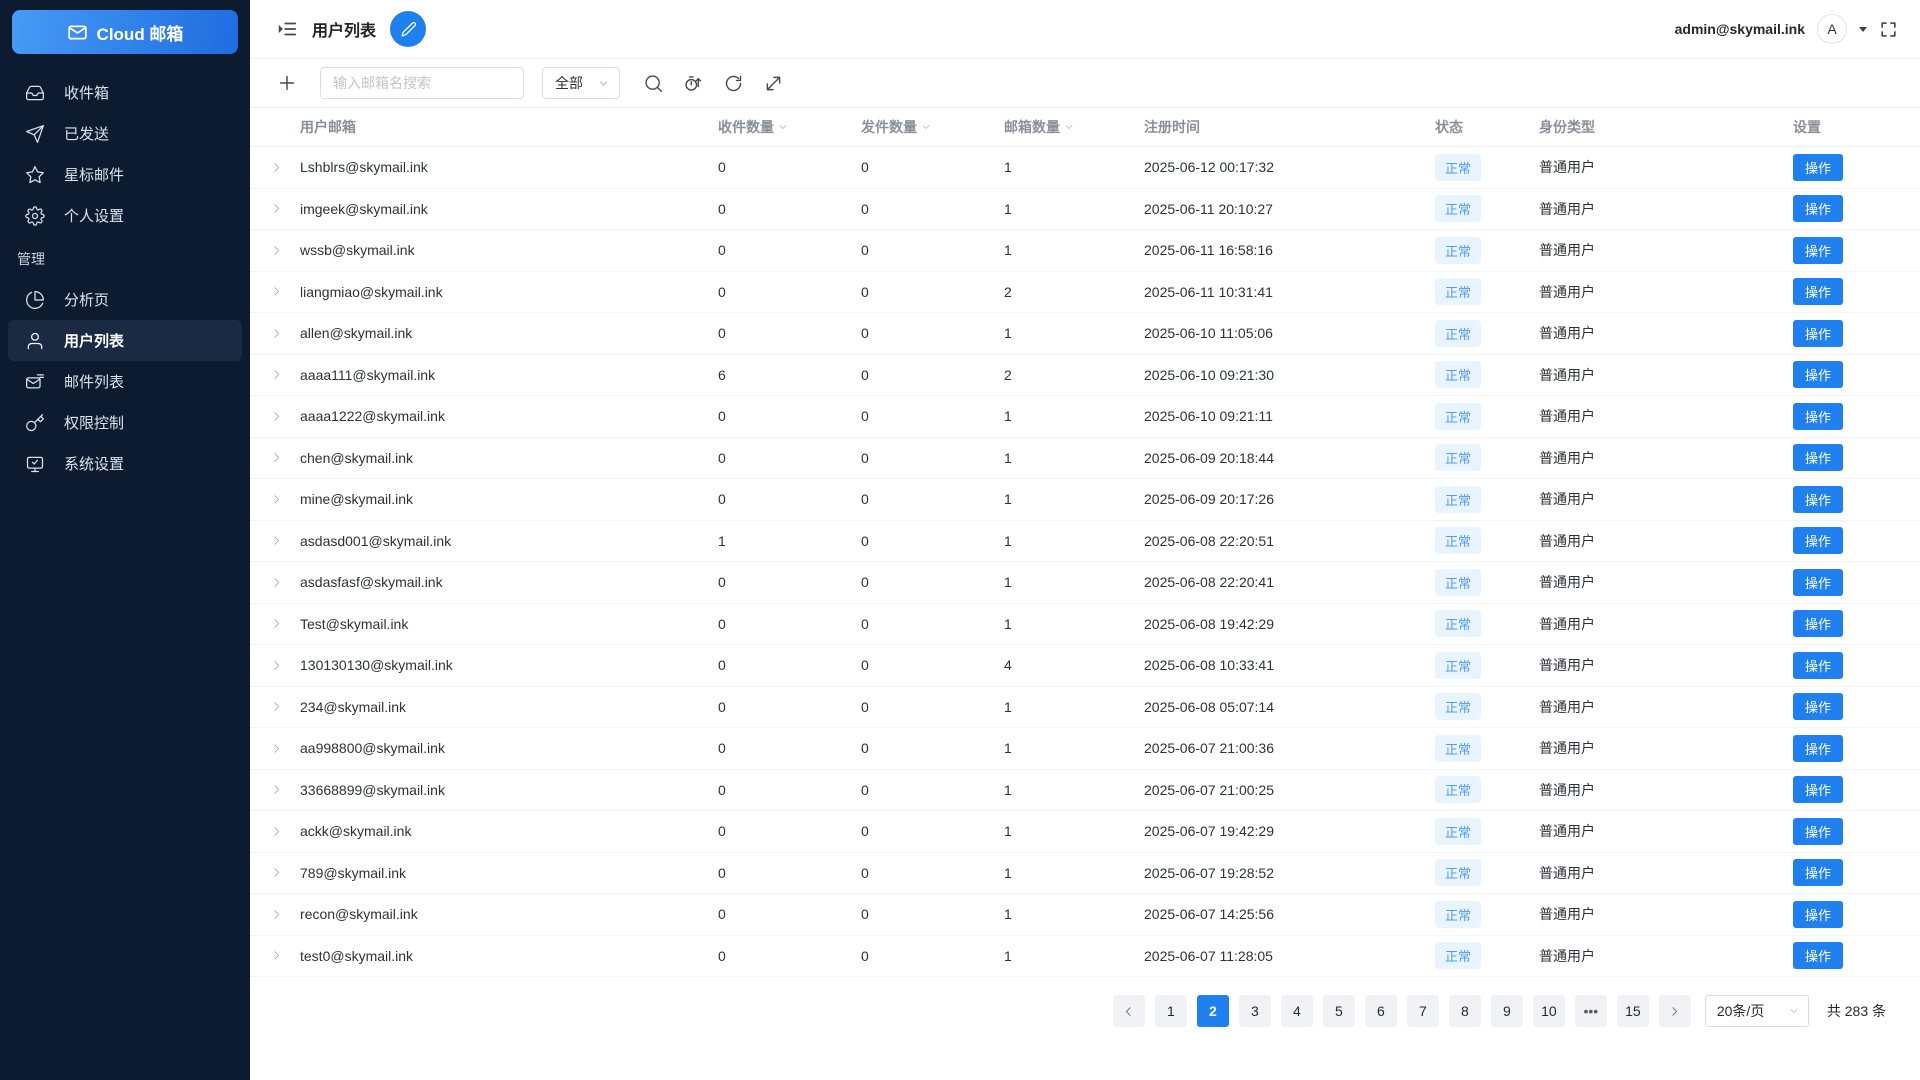 The width and height of the screenshot is (1920, 1080). What do you see at coordinates (125, 92) in the screenshot?
I see `sidebar-item-0: 收件箱` at bounding box center [125, 92].